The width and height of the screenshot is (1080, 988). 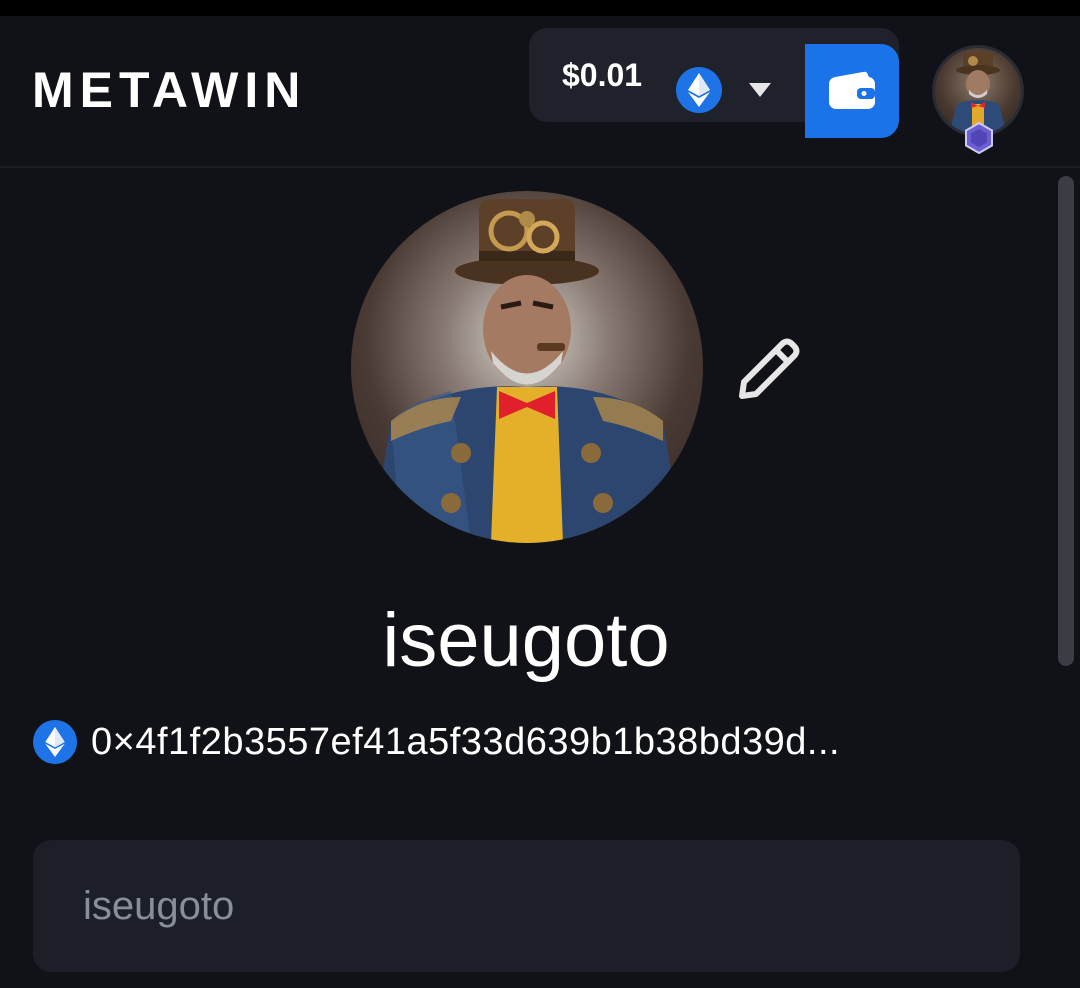 I want to click on profile-username: iseugoto, so click(x=526, y=640).